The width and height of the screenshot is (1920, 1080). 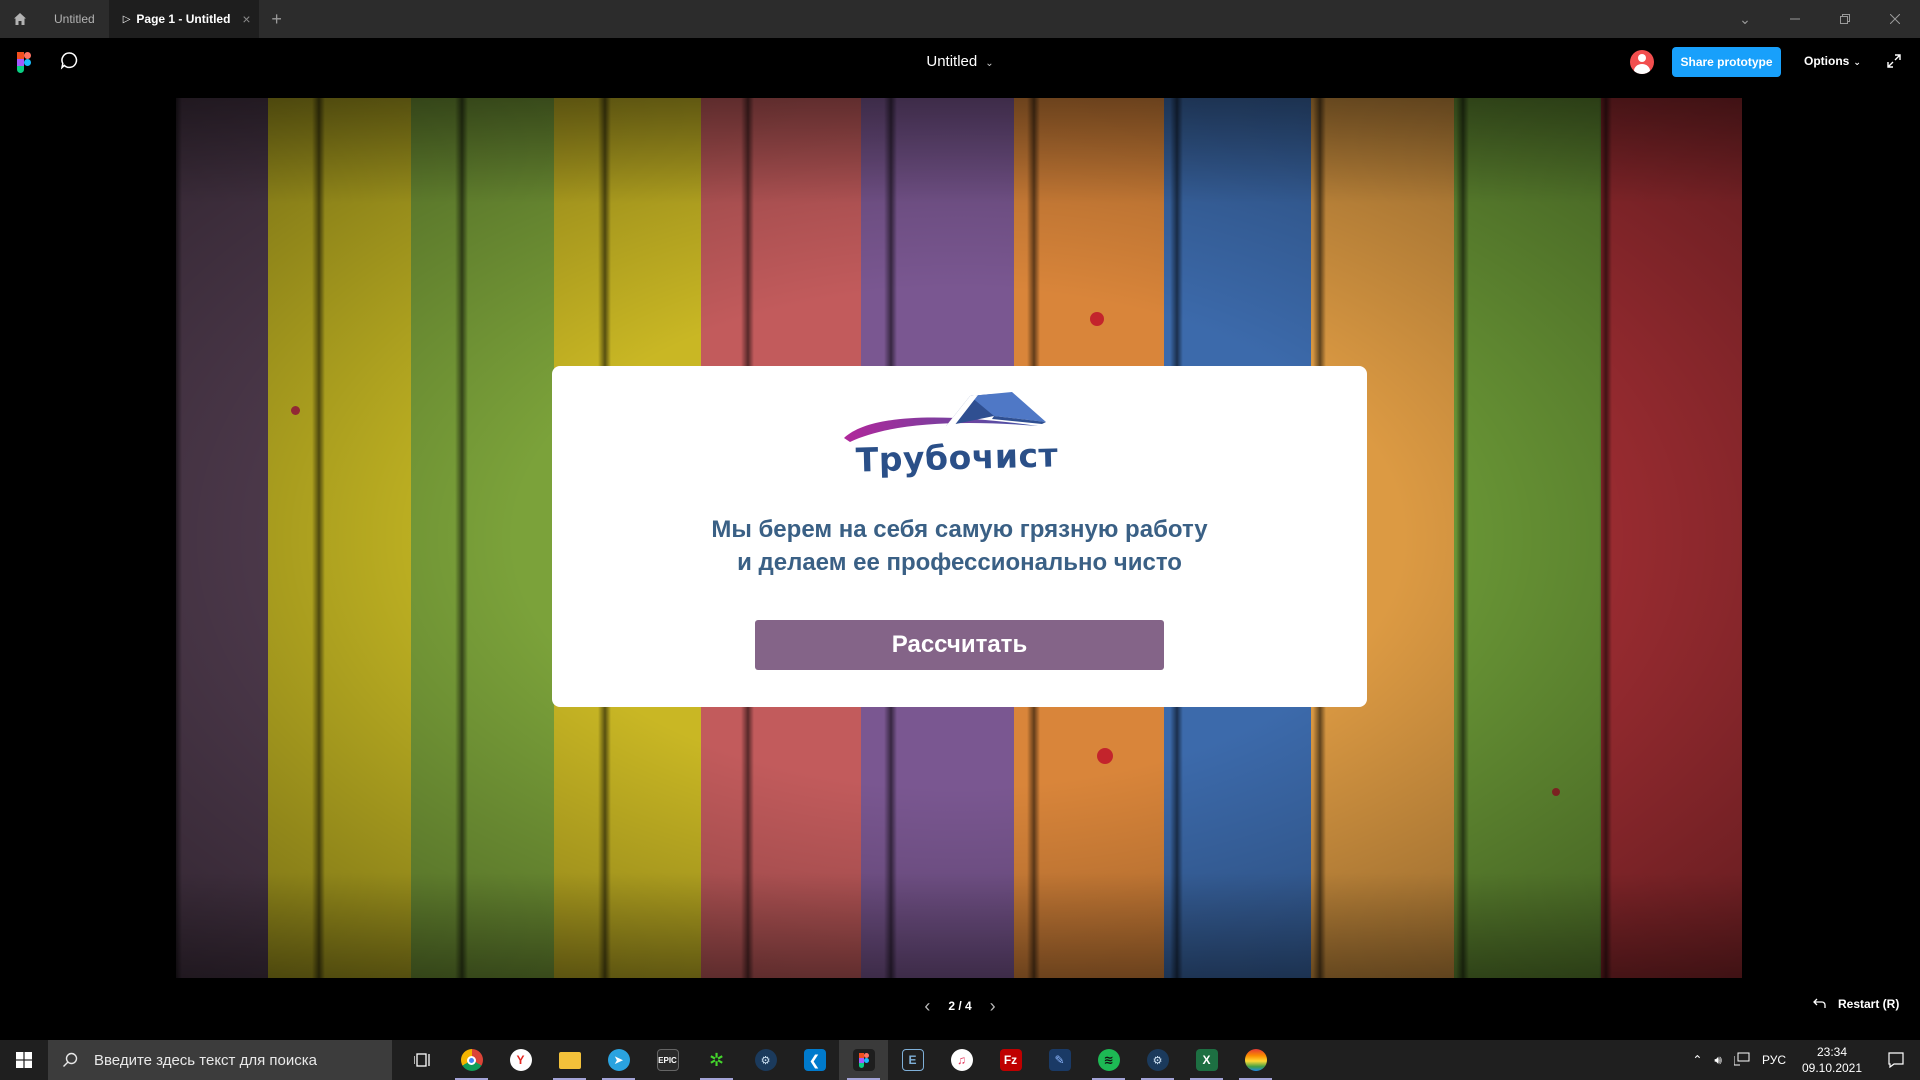 I want to click on file-title-label: Untitled, so click(x=952, y=61).